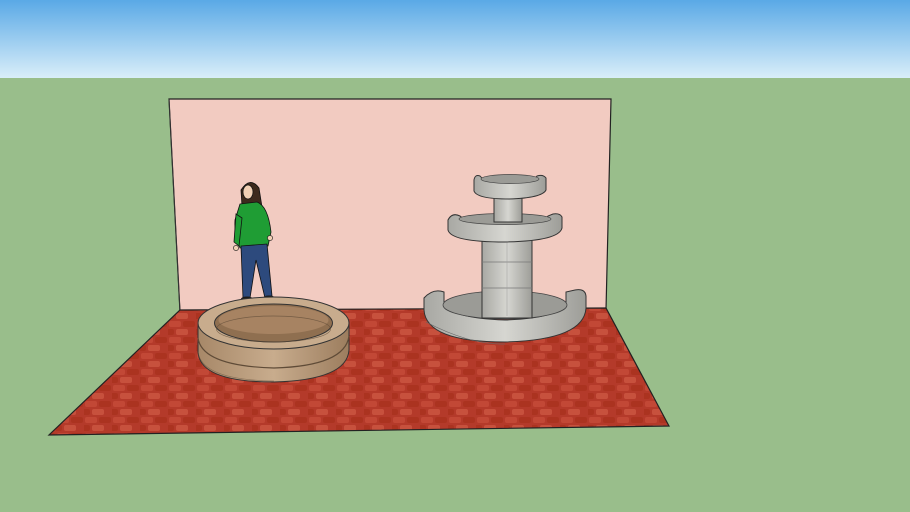 This screenshot has width=910, height=512. What do you see at coordinates (273, 339) in the screenshot?
I see `round-planter` at bounding box center [273, 339].